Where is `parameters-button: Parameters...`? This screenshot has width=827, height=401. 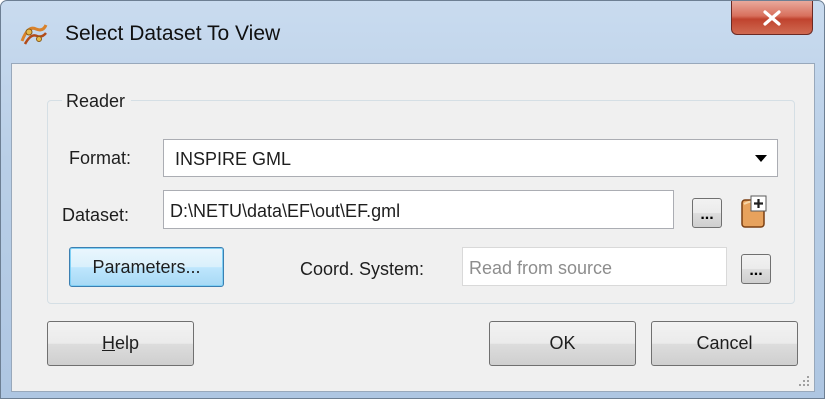
parameters-button: Parameters... is located at coordinates (146, 267).